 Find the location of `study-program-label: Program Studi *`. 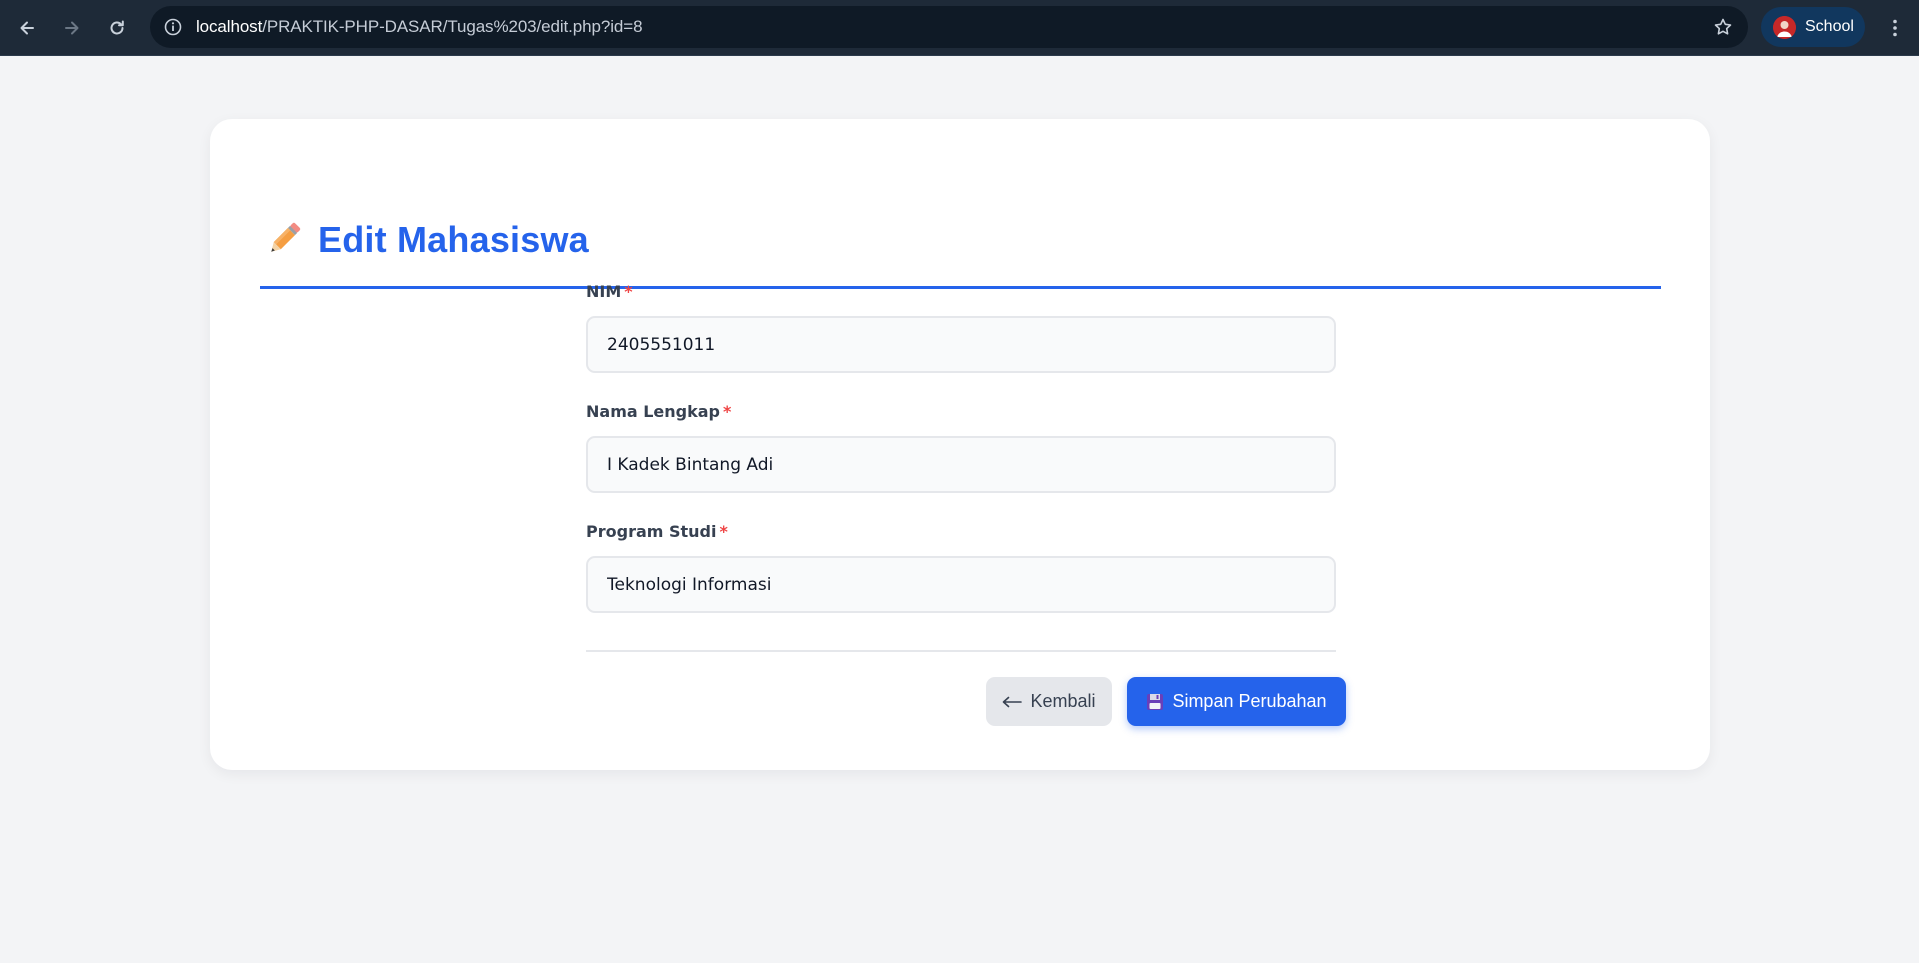

study-program-label: Program Studi * is located at coordinates (657, 531).